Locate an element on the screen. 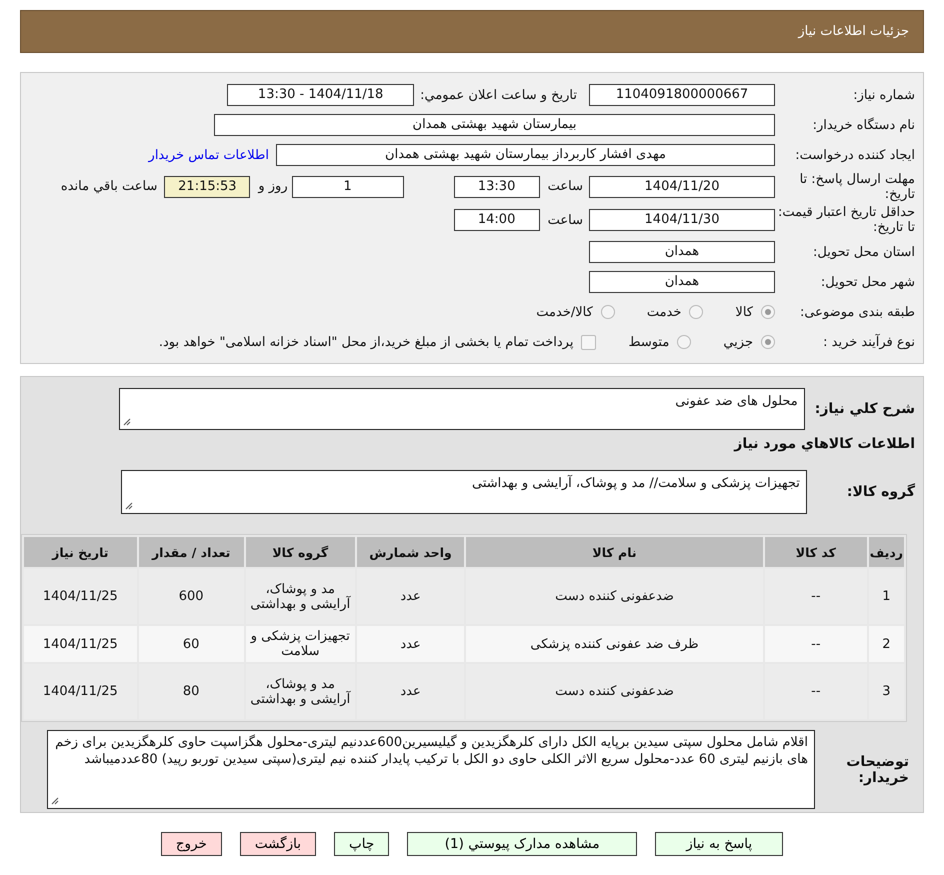  field-label: شرح کلي نیاز: is located at coordinates (864, 409).